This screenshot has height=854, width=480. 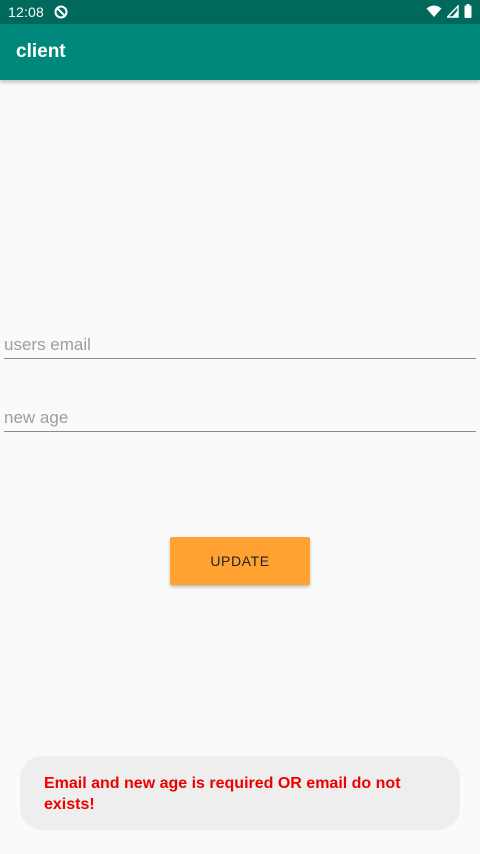 I want to click on email-field-container, so click(x=240, y=342).